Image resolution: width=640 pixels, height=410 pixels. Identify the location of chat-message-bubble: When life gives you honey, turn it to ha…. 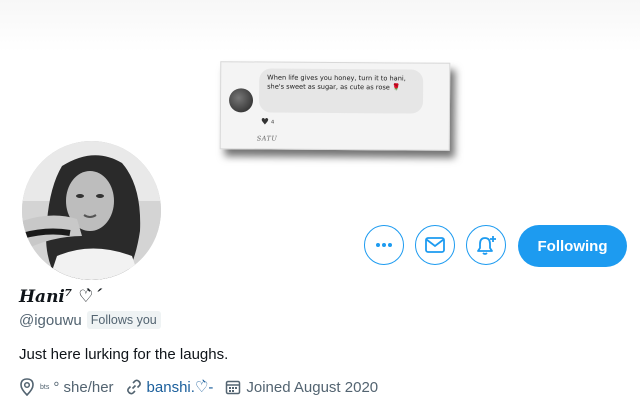
(341, 91).